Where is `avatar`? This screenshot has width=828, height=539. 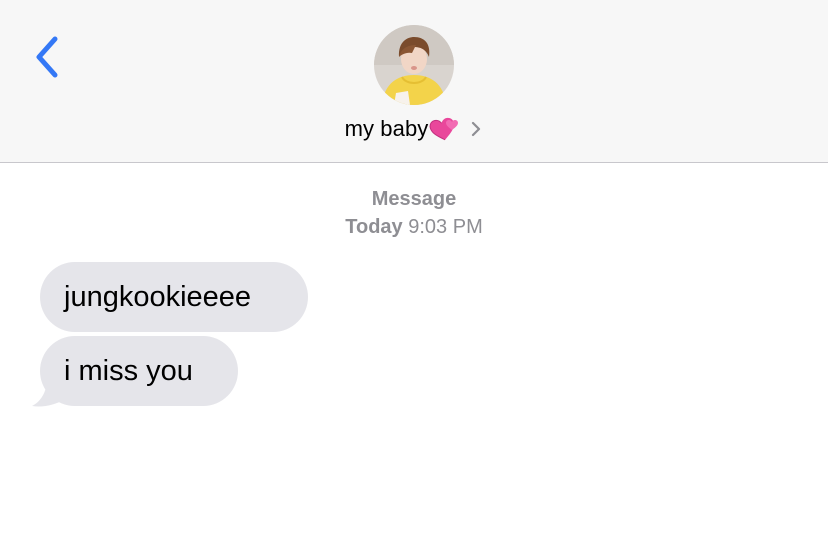 avatar is located at coordinates (414, 65).